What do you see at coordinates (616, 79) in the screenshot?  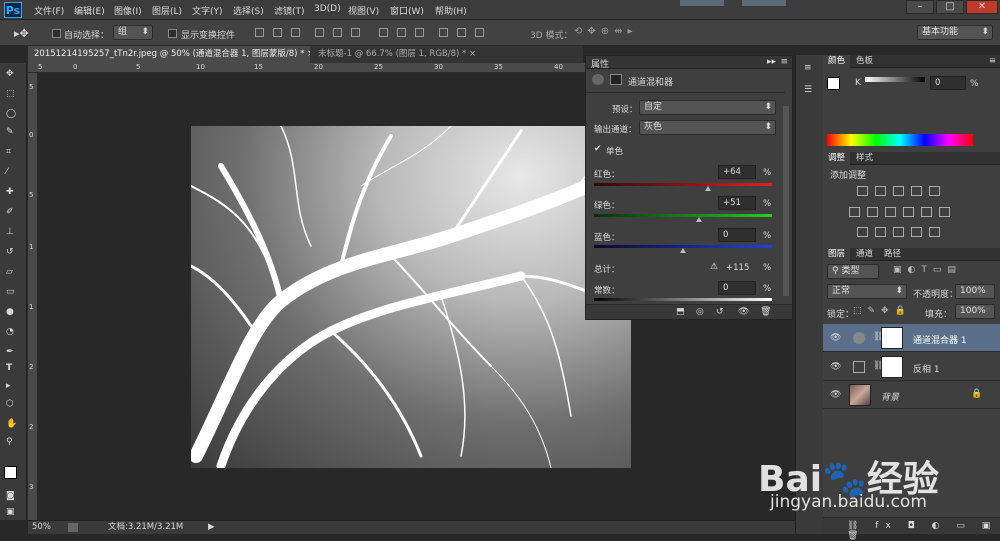 I see `mask-icon` at bounding box center [616, 79].